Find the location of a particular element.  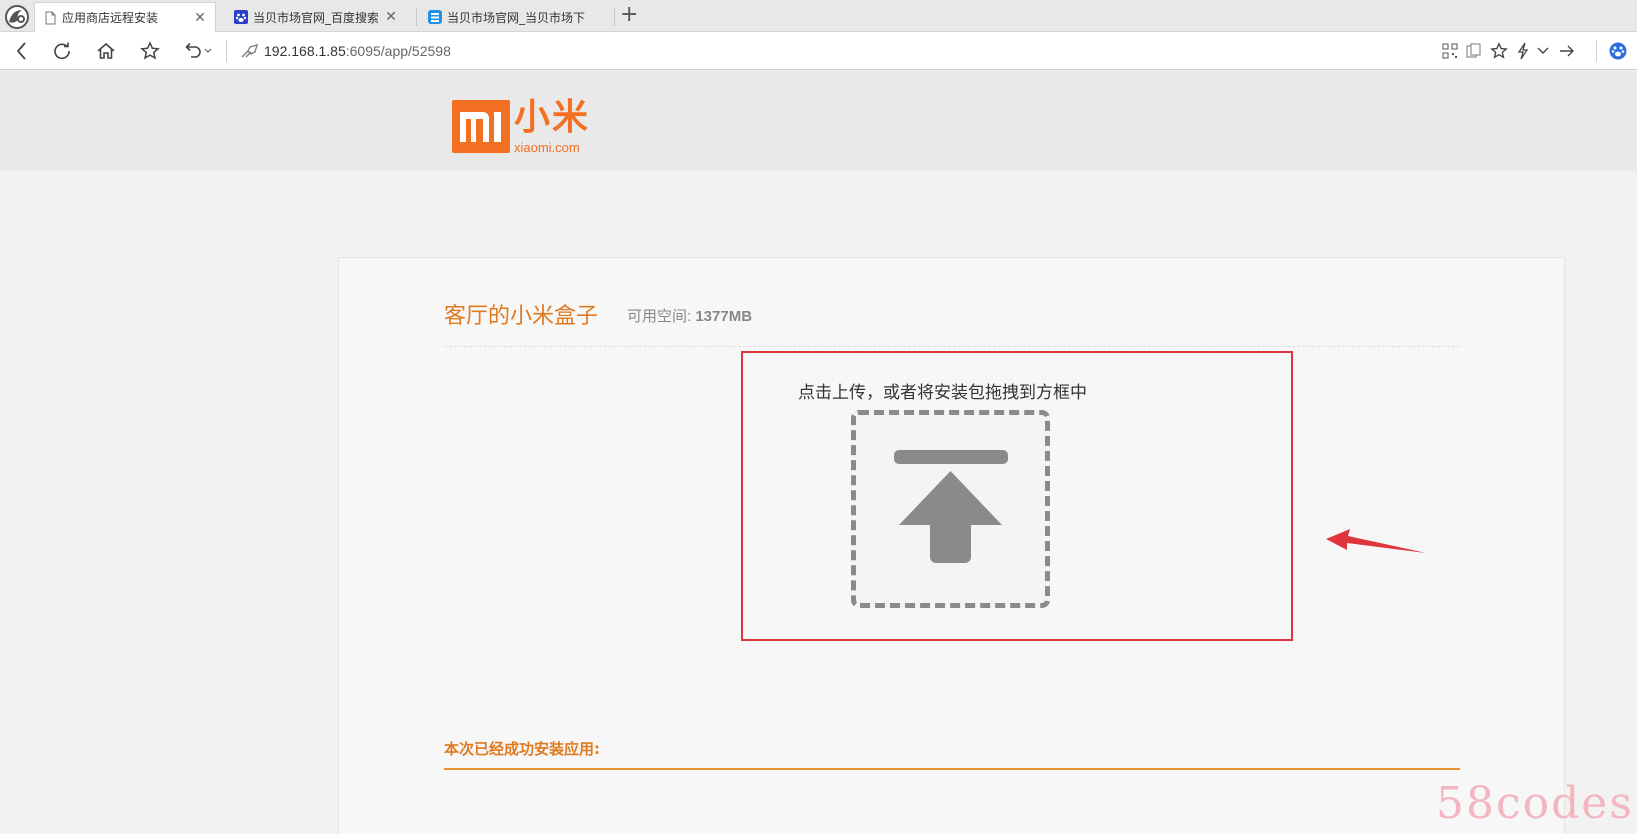

page-icon is located at coordinates (50, 17).